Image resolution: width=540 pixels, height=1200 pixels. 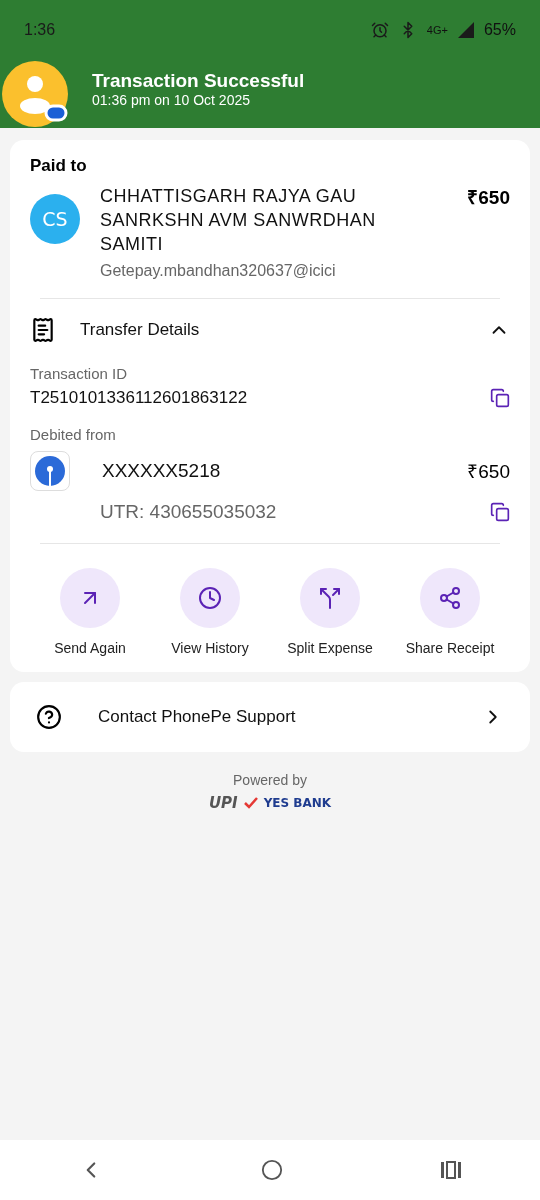 What do you see at coordinates (330, 612) in the screenshot?
I see `action-button: Split Expense` at bounding box center [330, 612].